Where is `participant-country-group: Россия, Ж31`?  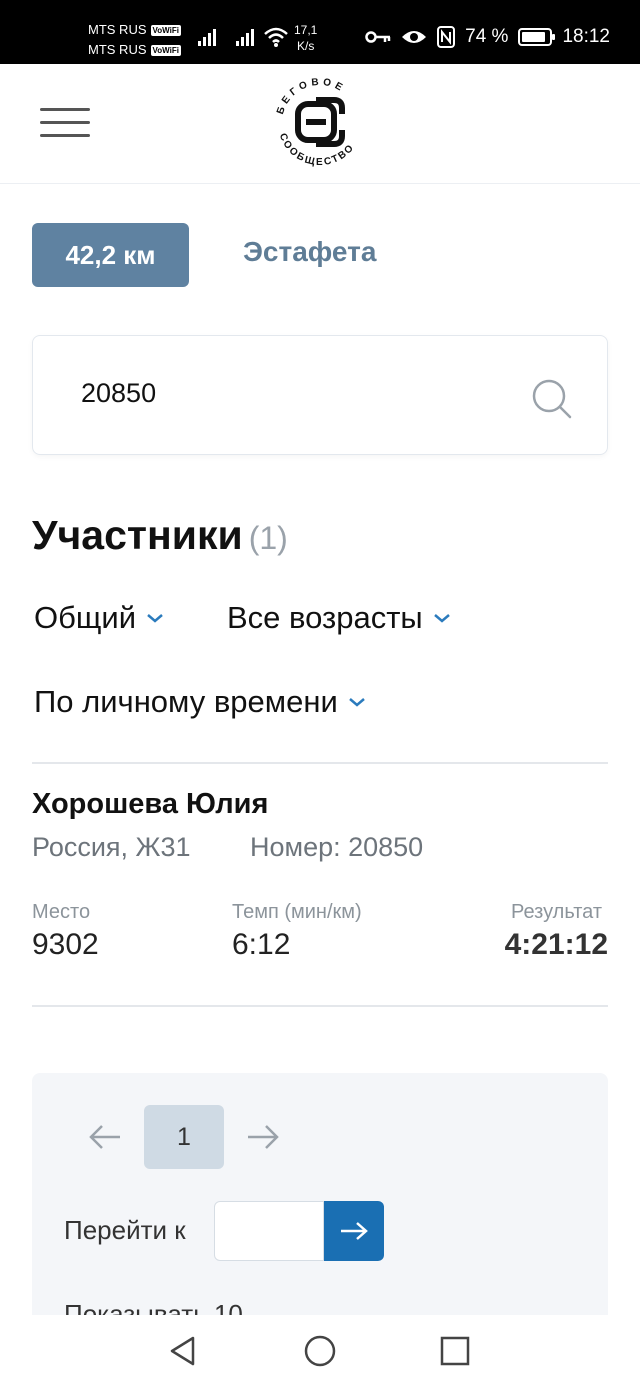 participant-country-group: Россия, Ж31 is located at coordinates (111, 847).